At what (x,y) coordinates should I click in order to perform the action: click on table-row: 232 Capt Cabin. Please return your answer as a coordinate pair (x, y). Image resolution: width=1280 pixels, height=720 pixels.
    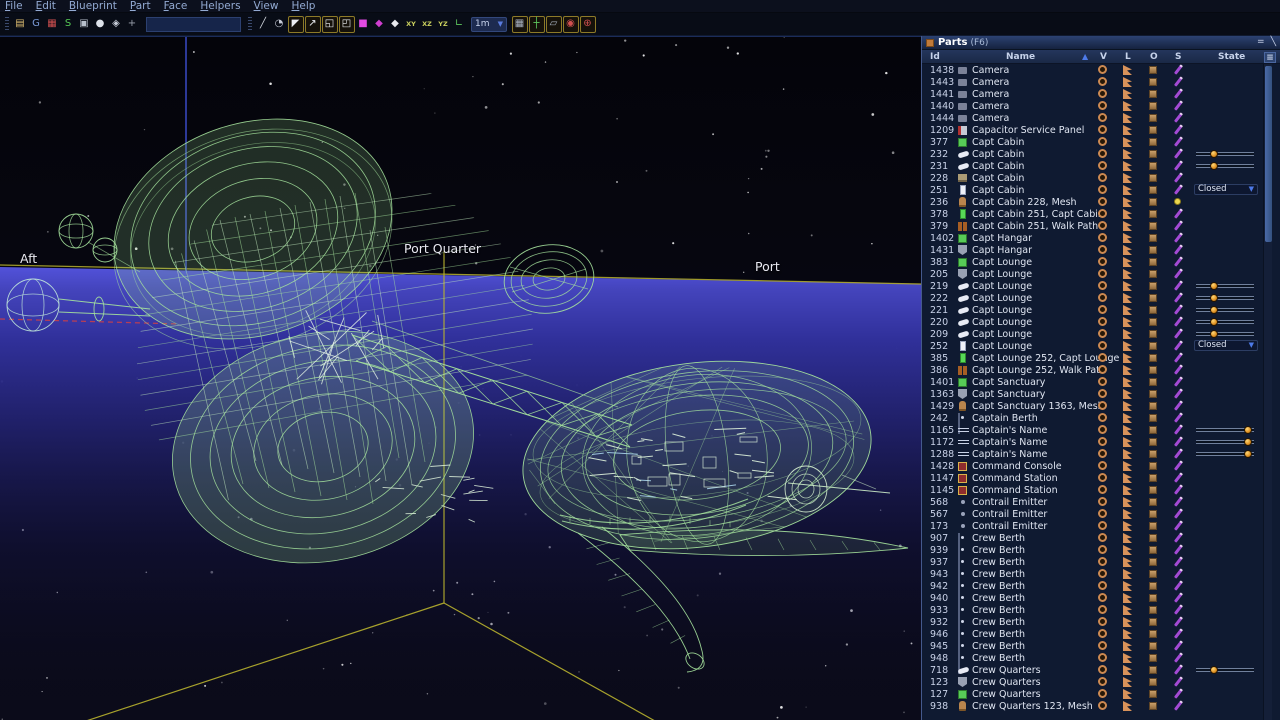
    Looking at the image, I should click on (1092, 154).